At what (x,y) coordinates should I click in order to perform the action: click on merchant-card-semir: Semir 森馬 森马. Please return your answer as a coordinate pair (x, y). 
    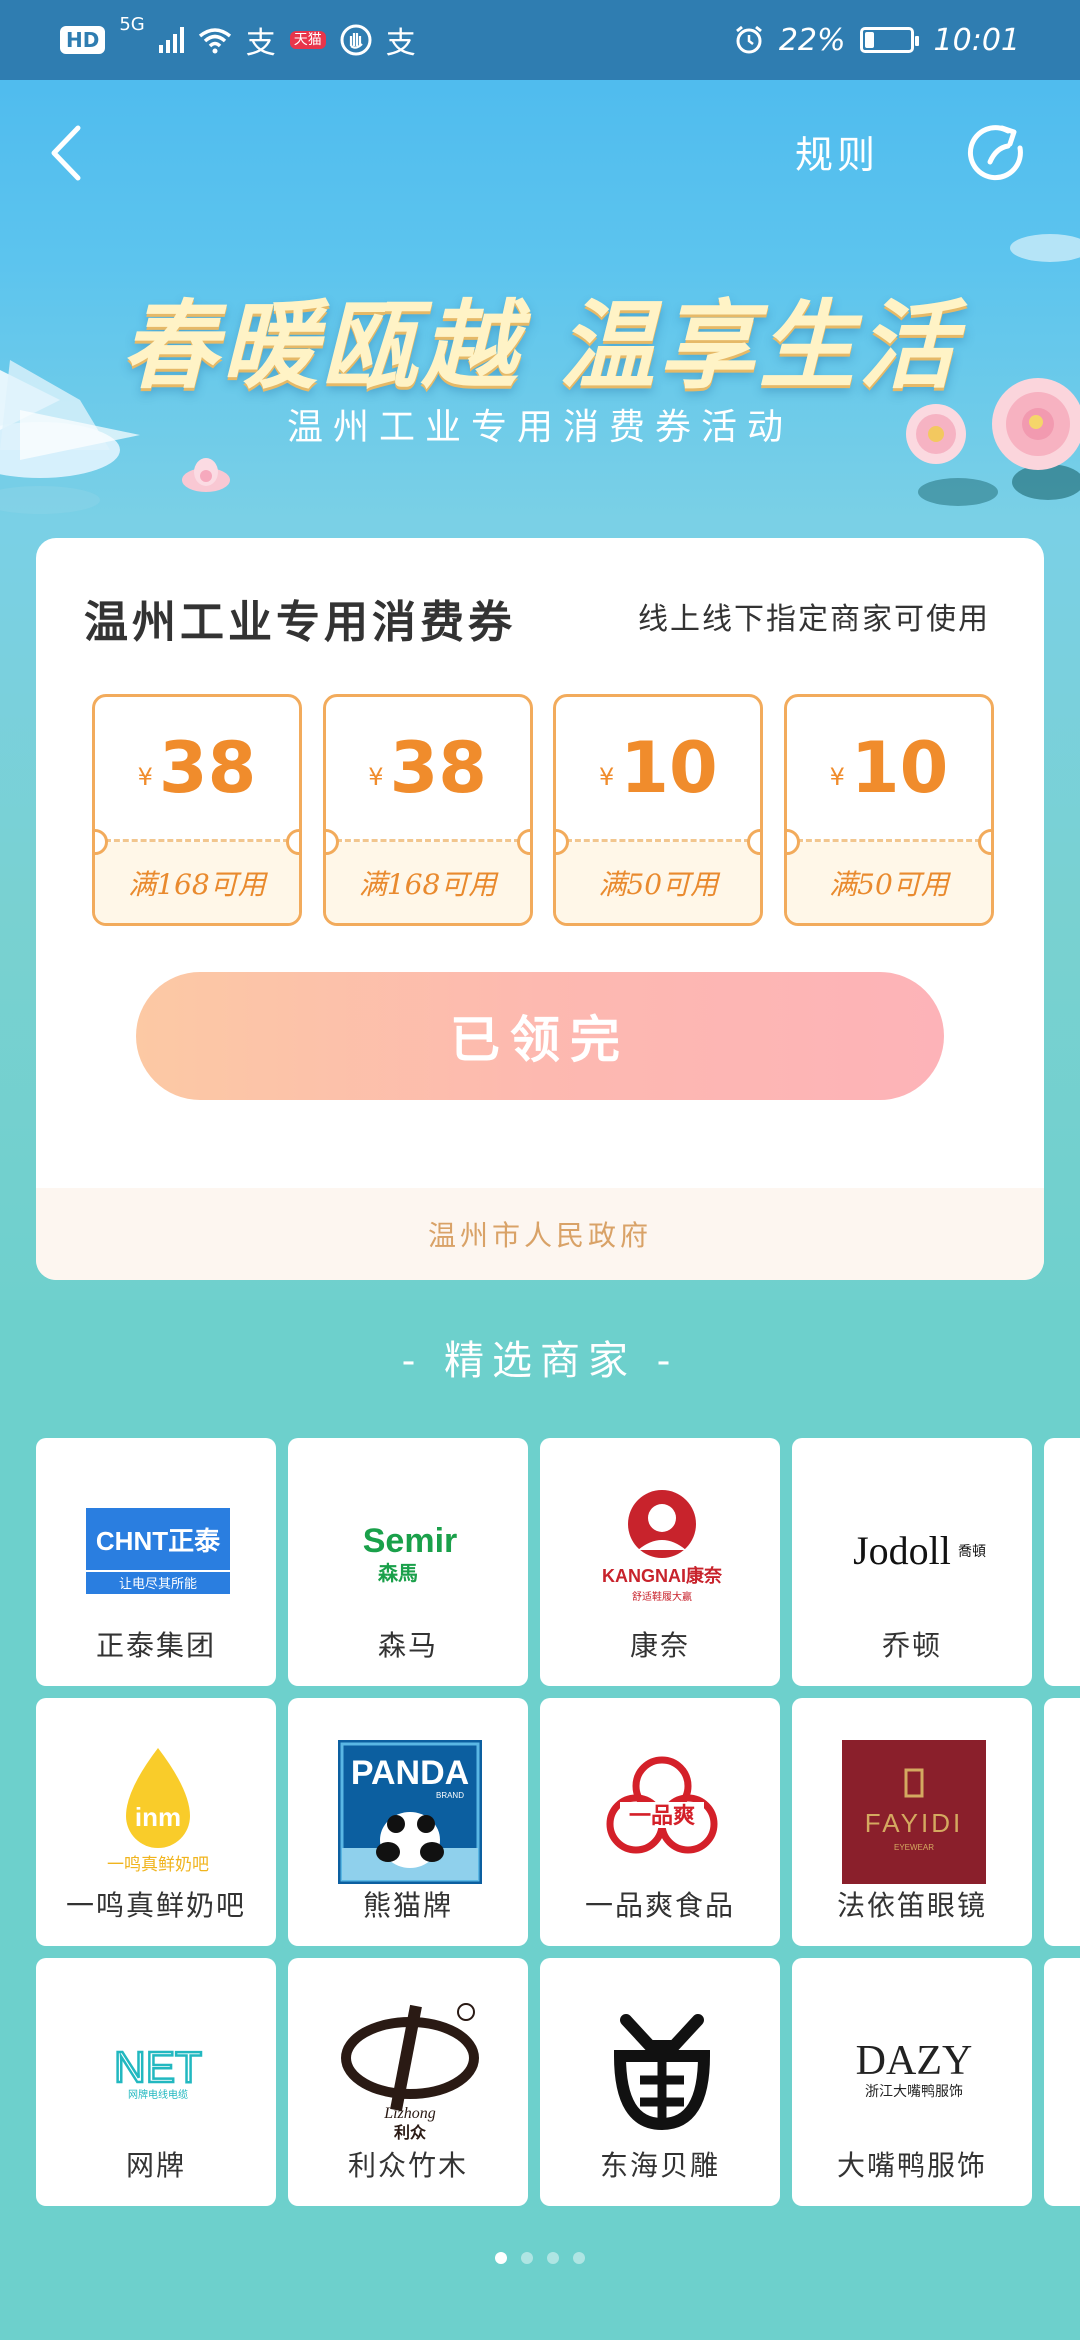
    Looking at the image, I should click on (408, 1562).